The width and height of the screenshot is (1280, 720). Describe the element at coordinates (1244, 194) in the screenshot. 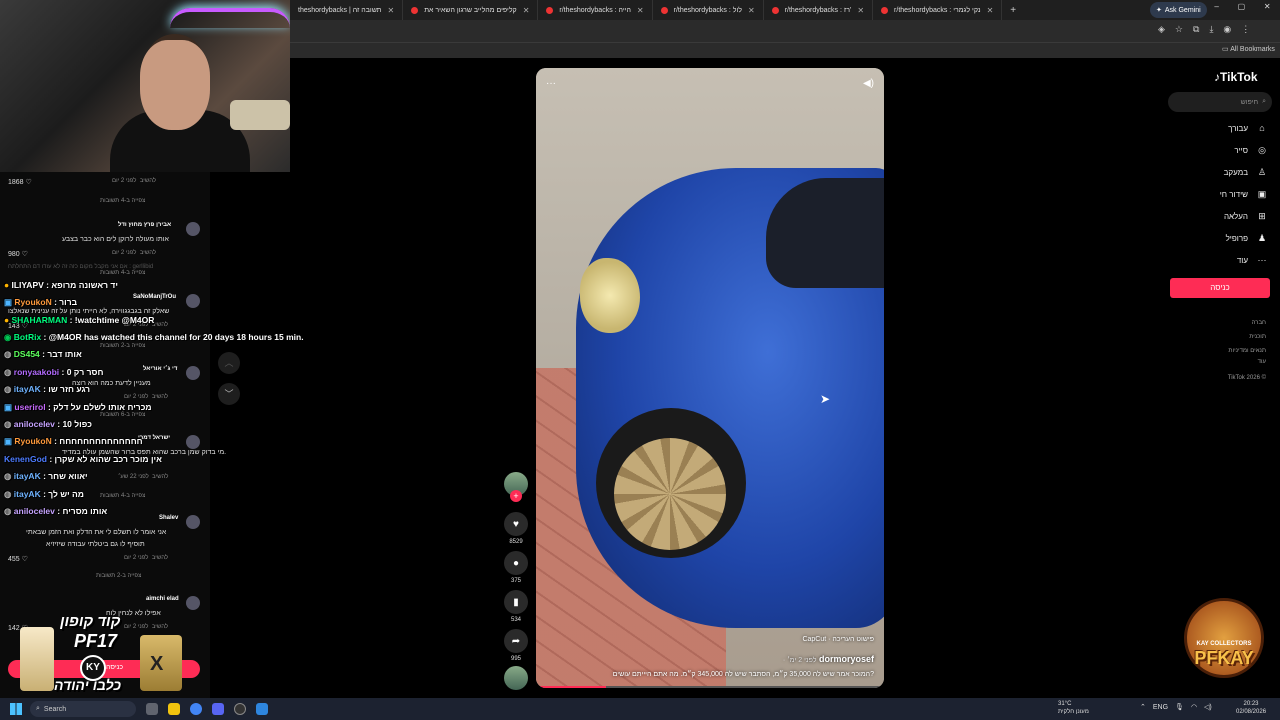

I see `nav-live: ▣ שידור חי` at that location.